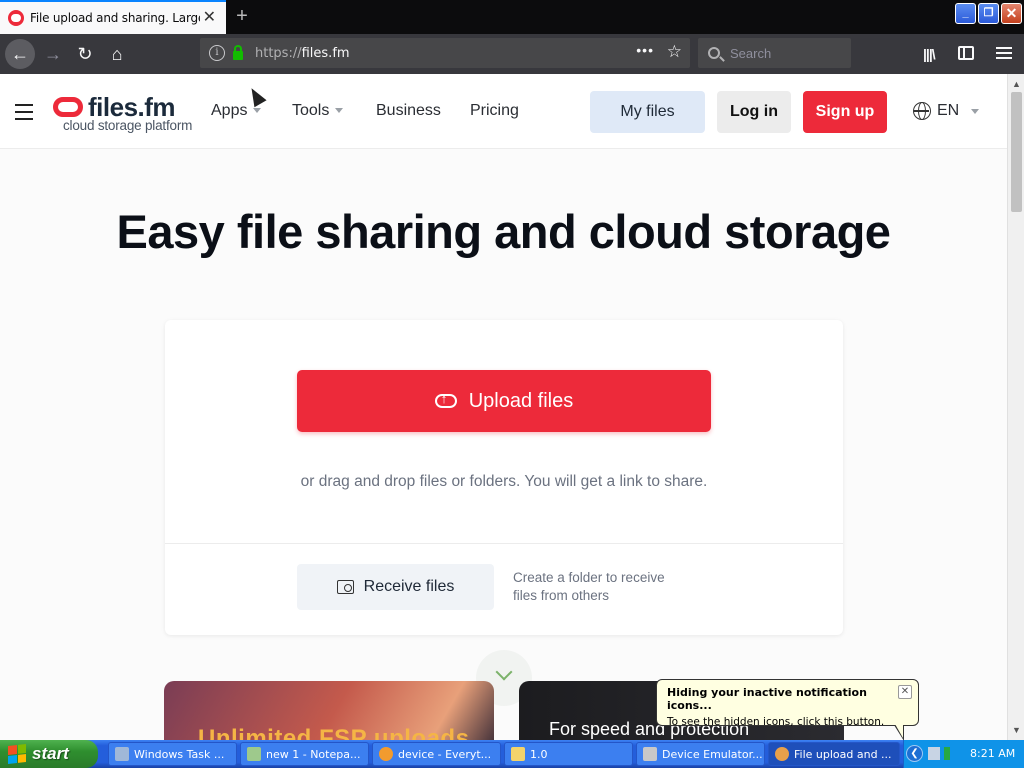 The width and height of the screenshot is (1024, 768). I want to click on hero-title: Easy file sharing and cloud storage, so click(503, 231).